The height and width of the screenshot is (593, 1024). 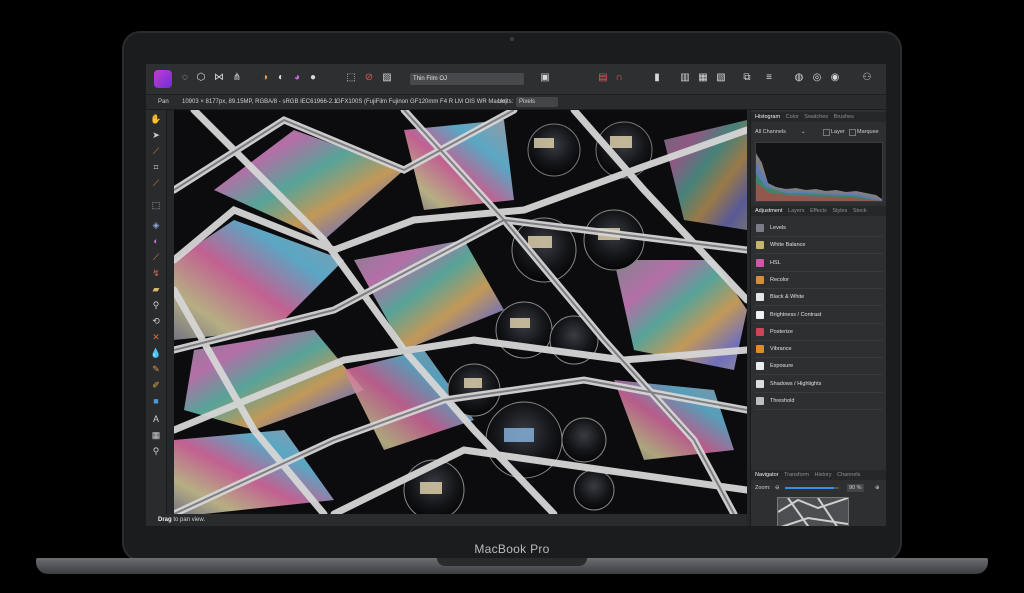 What do you see at coordinates (860, 211) in the screenshot?
I see `tab-stock: Stock` at bounding box center [860, 211].